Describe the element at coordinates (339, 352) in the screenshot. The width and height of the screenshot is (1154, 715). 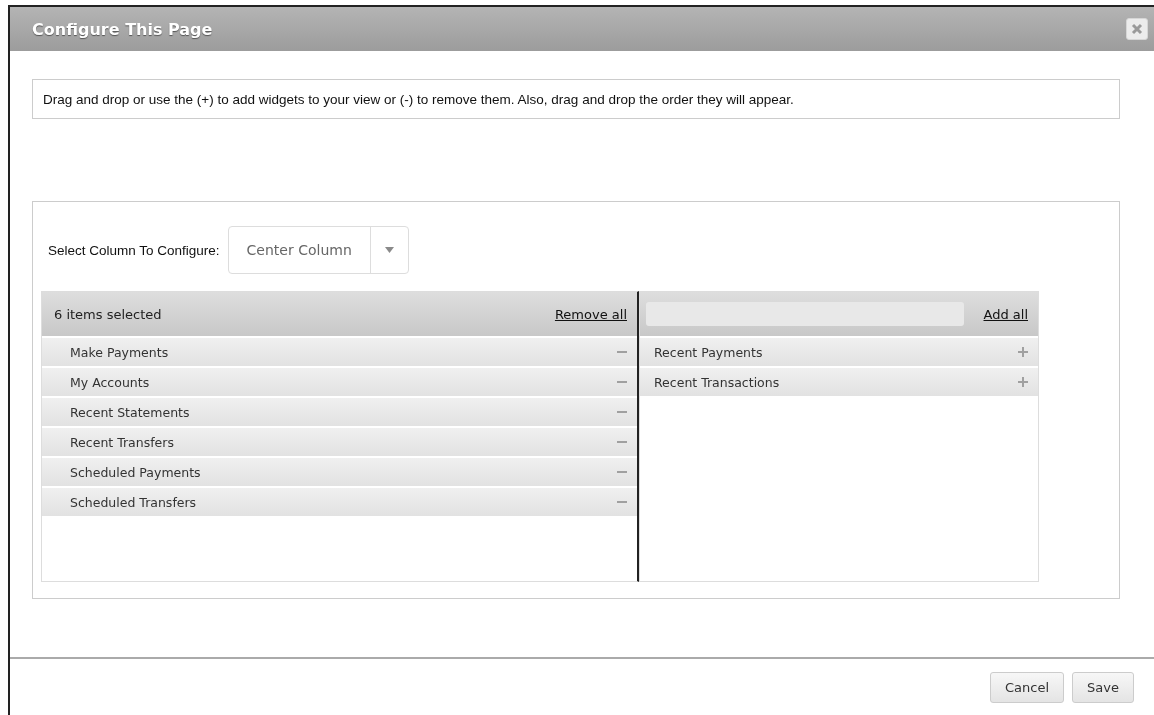
I see `list-item: Make Payments` at that location.